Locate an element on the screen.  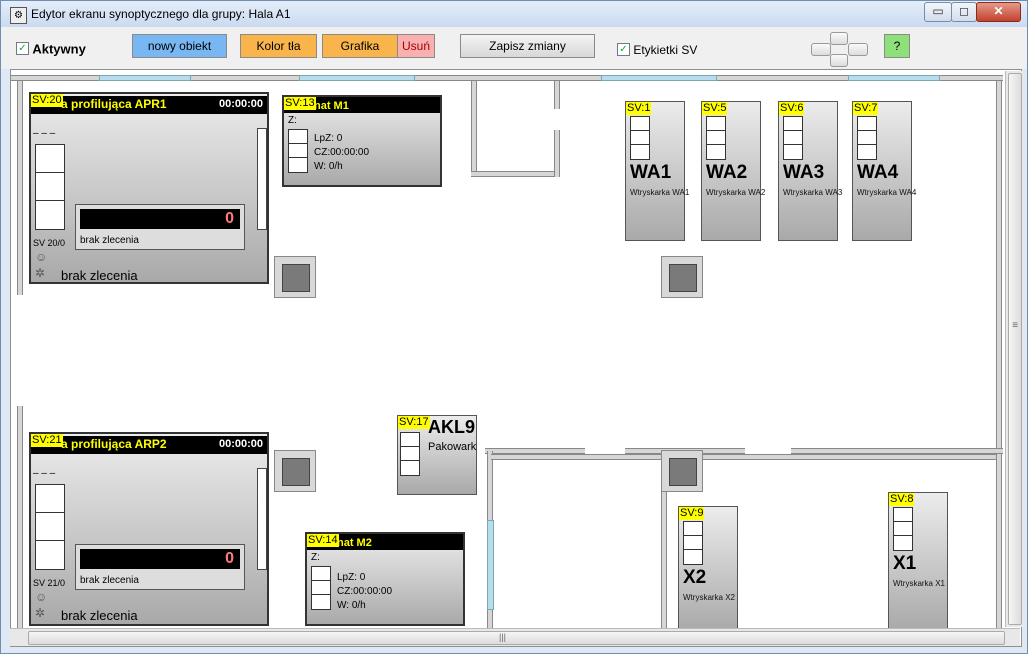
scroll-grip-icon: ||| is located at coordinates (503, 637).